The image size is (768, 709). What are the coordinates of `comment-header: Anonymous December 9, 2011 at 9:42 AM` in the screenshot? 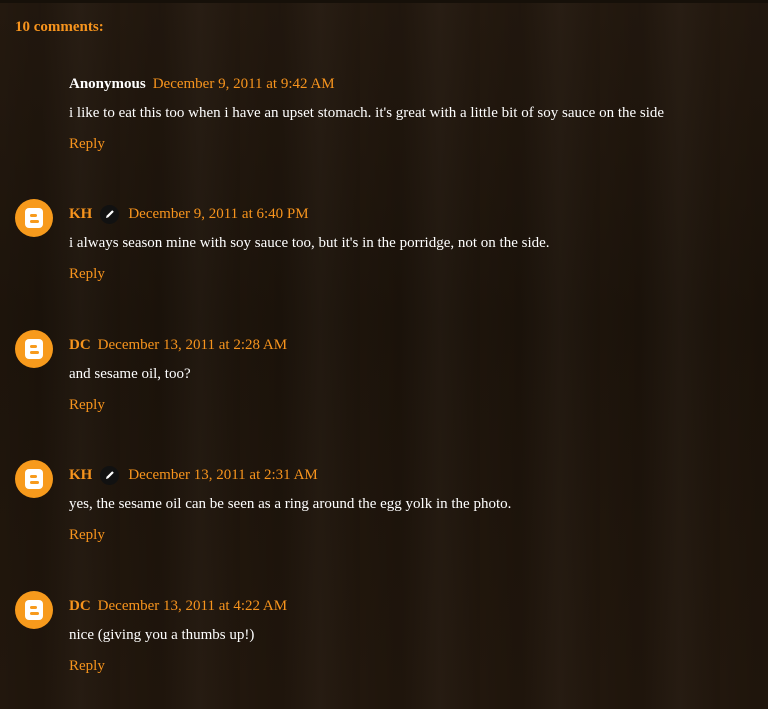 It's located at (202, 84).